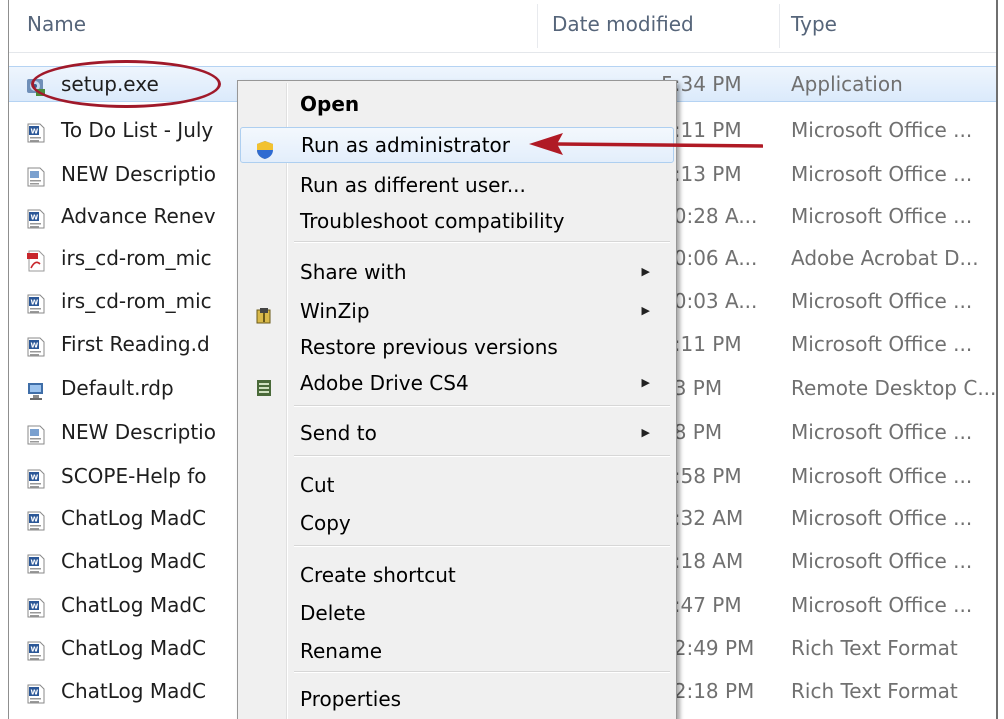 This screenshot has width=1004, height=719. What do you see at coordinates (814, 26) in the screenshot?
I see `column-header-type: Type` at bounding box center [814, 26].